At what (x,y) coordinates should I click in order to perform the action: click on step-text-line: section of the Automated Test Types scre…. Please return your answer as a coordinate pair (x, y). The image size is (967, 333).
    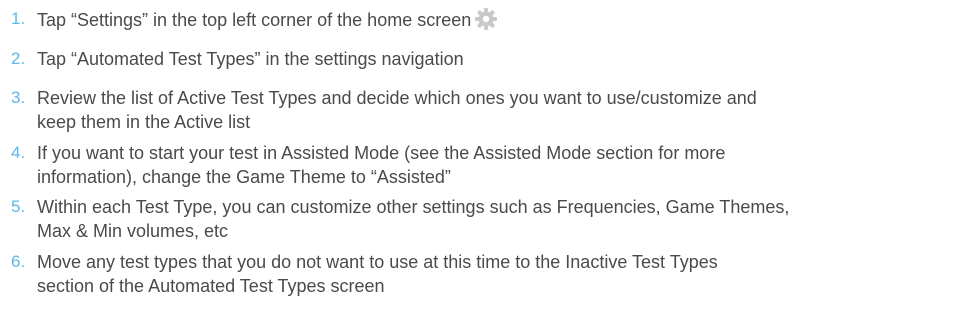
    Looking at the image, I should click on (211, 286).